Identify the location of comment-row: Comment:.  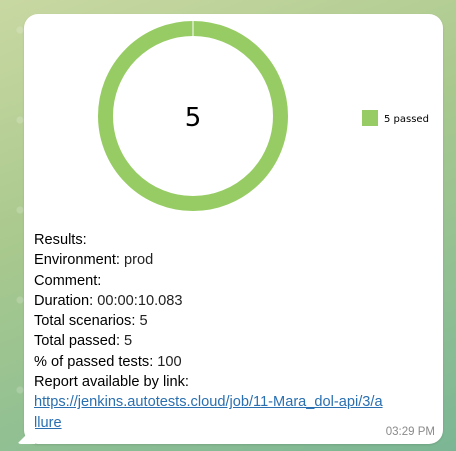
(68, 280).